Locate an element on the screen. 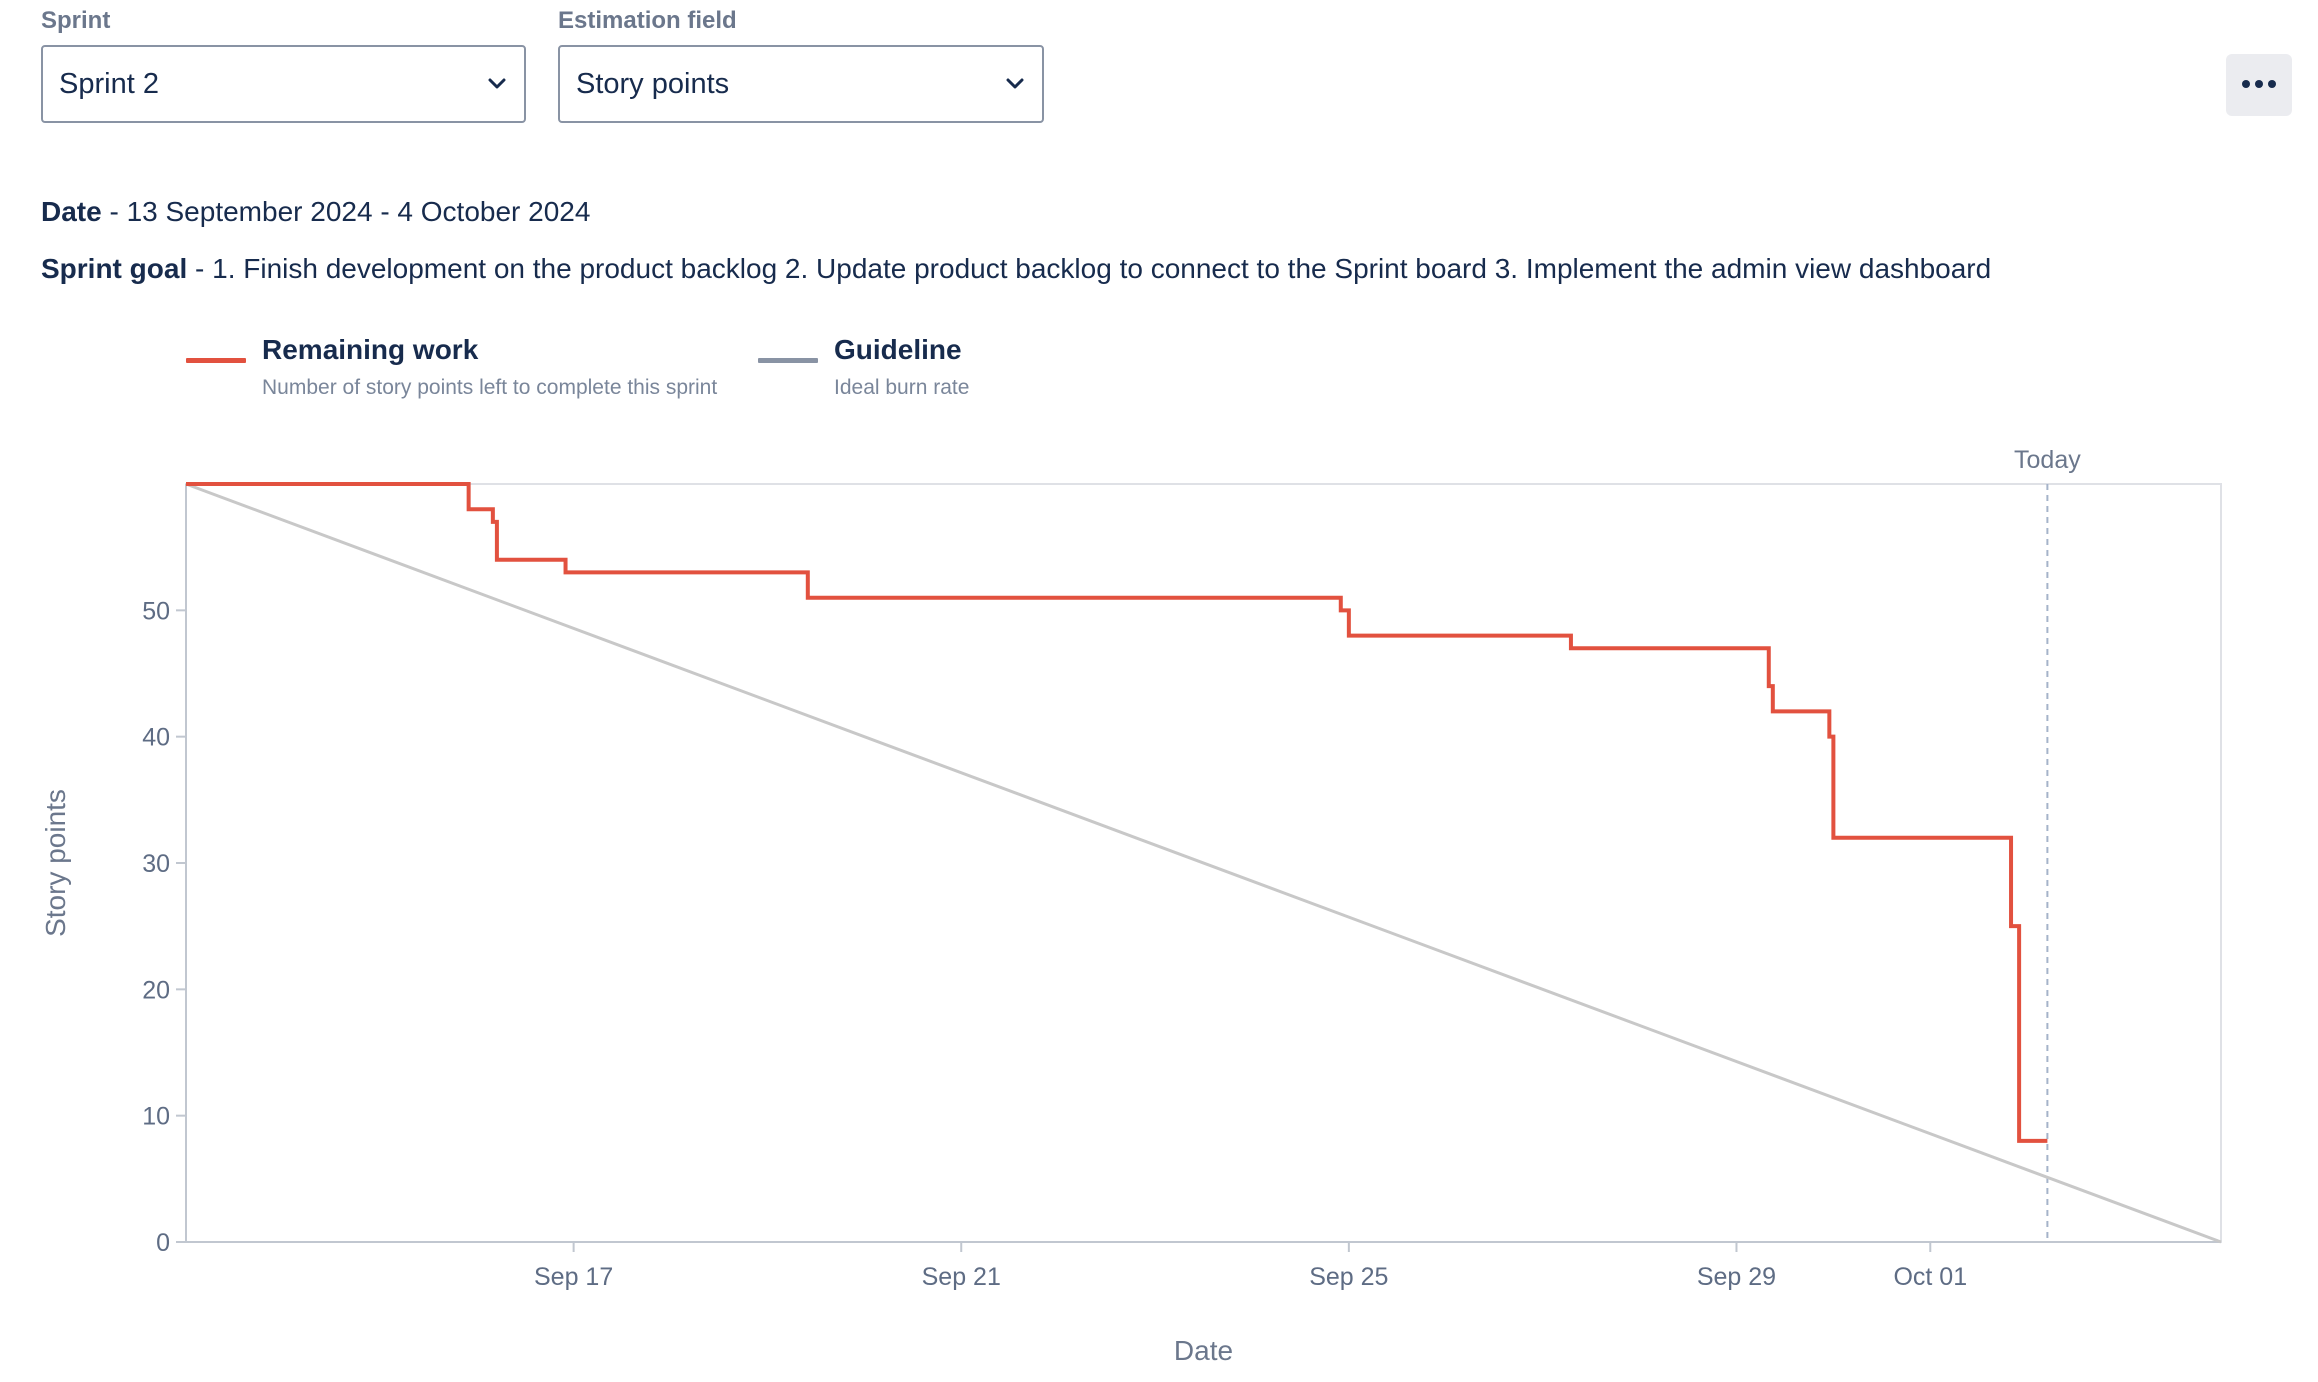 The height and width of the screenshot is (1382, 2318). x-tick-label: Sep 17 is located at coordinates (573, 1277).